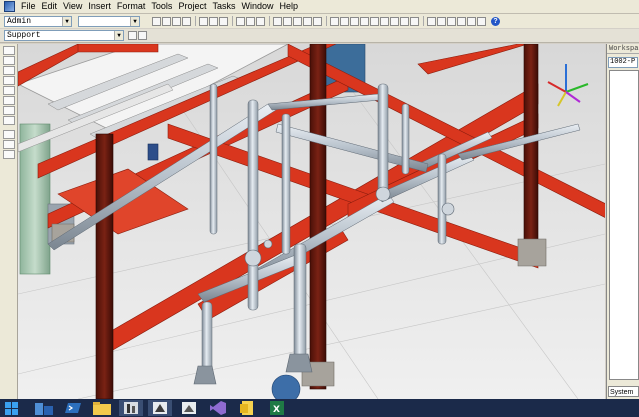 The image size is (639, 417). I want to click on rotate-icon, so click(297, 21).